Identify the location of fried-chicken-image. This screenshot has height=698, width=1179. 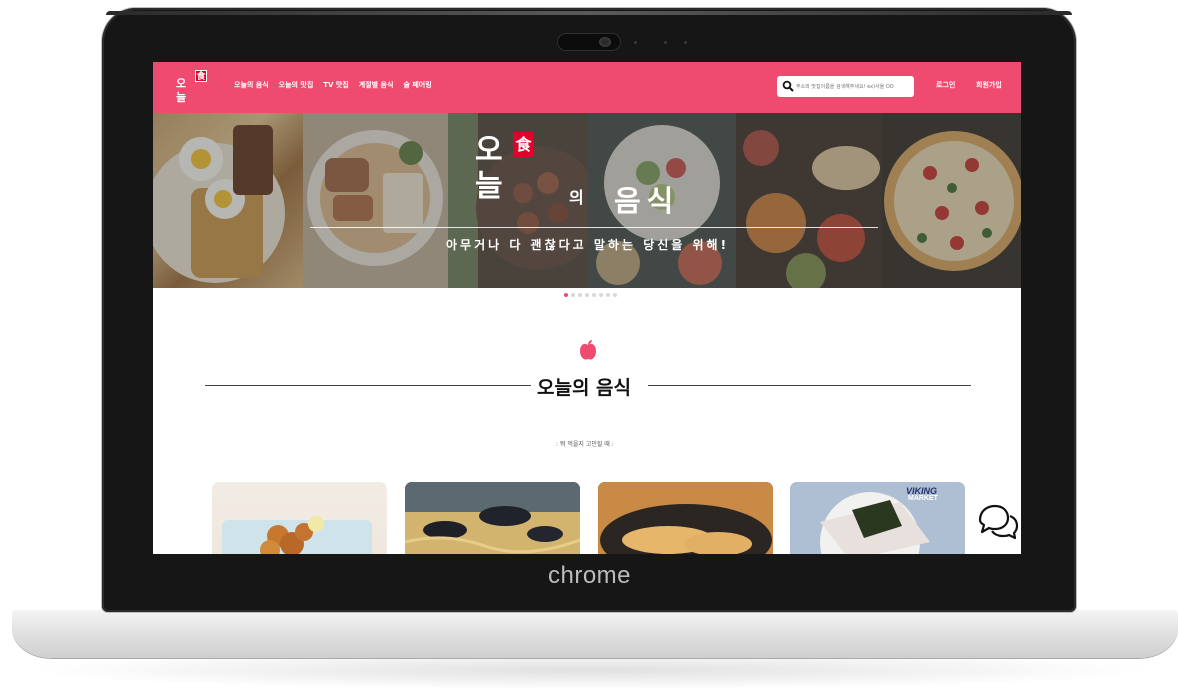
(297, 535).